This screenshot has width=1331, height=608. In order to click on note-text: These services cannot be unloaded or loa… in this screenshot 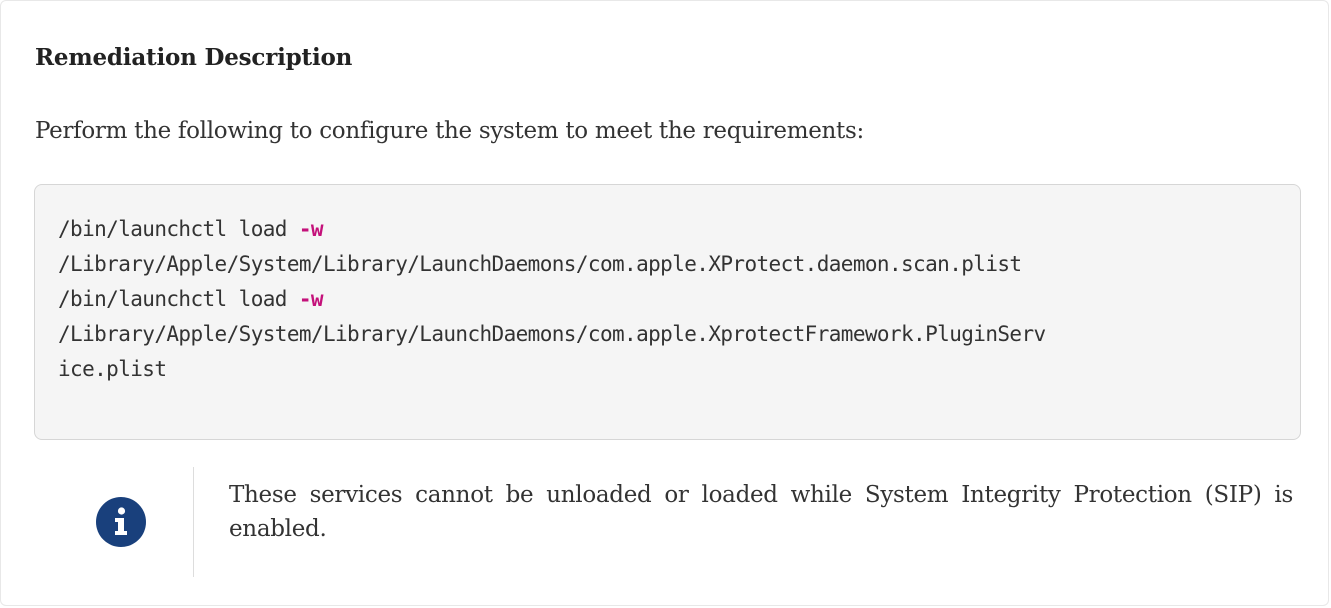, I will do `click(761, 512)`.